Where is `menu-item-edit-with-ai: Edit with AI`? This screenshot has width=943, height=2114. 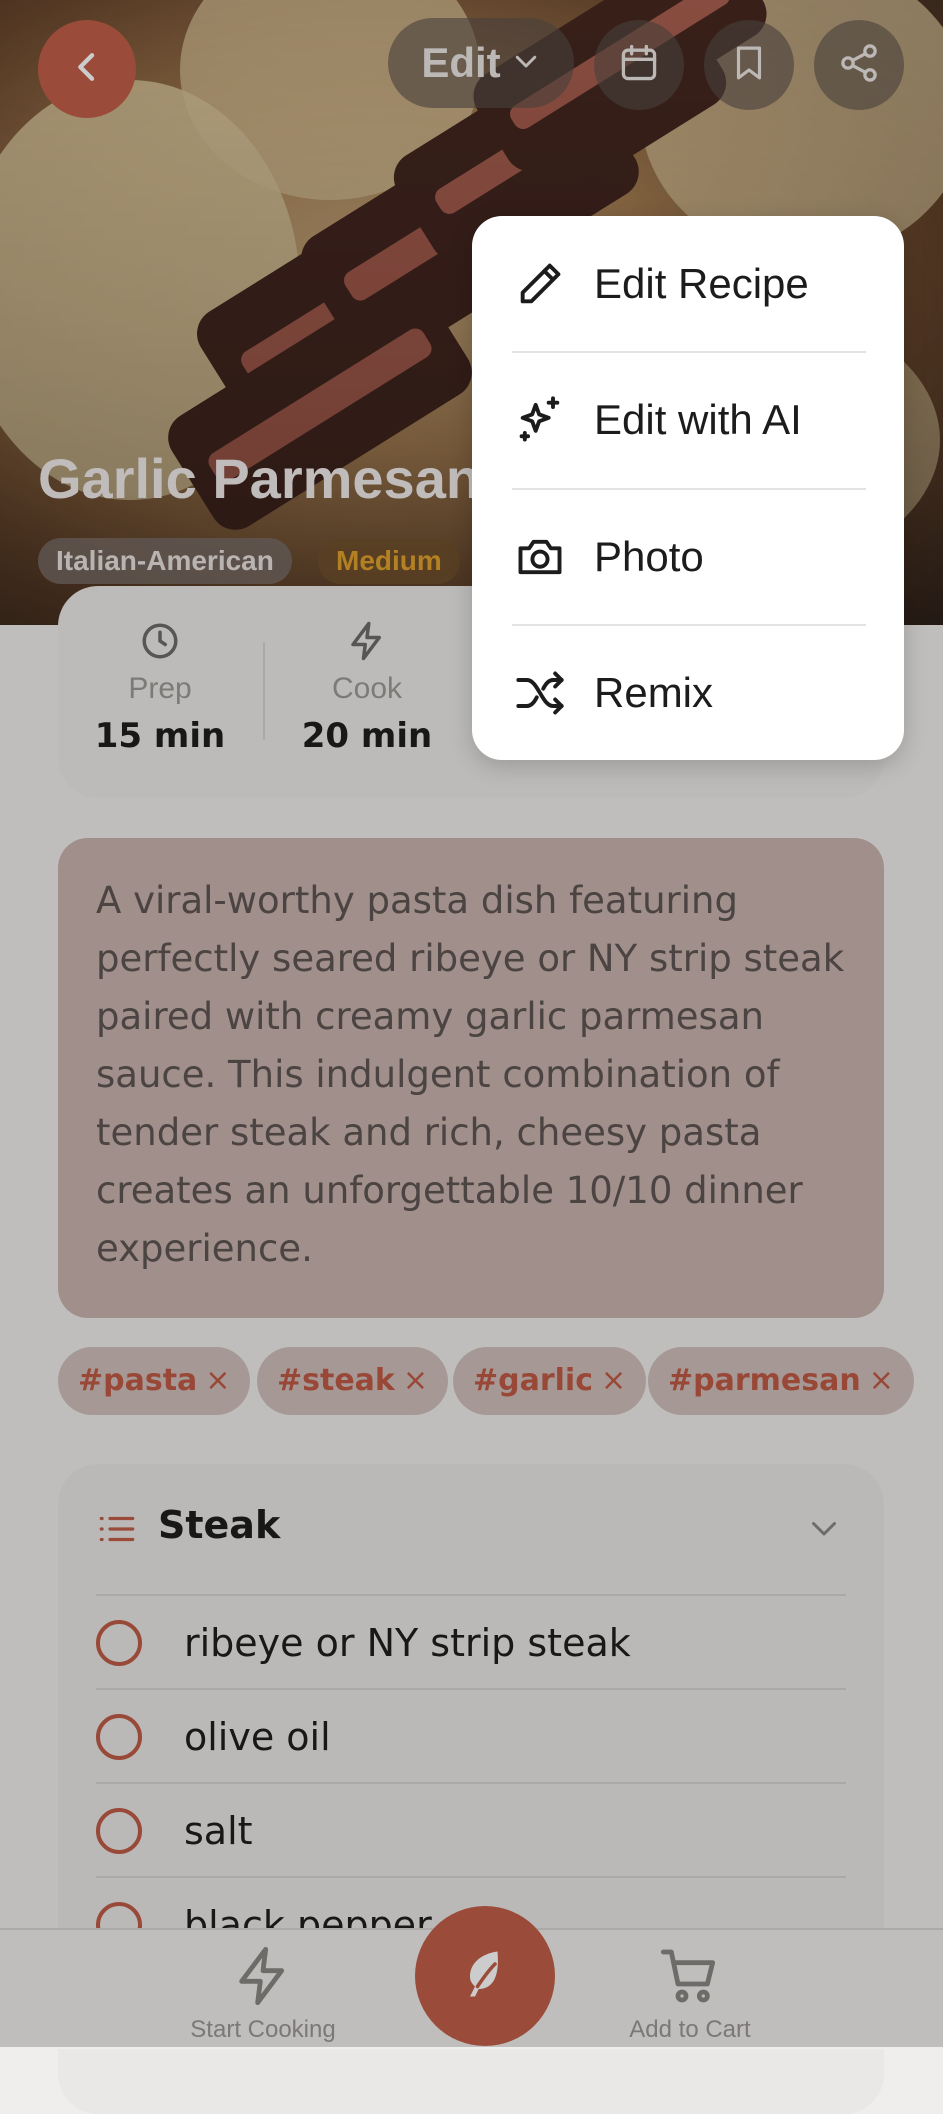 menu-item-edit-with-ai: Edit with AI is located at coordinates (688, 420).